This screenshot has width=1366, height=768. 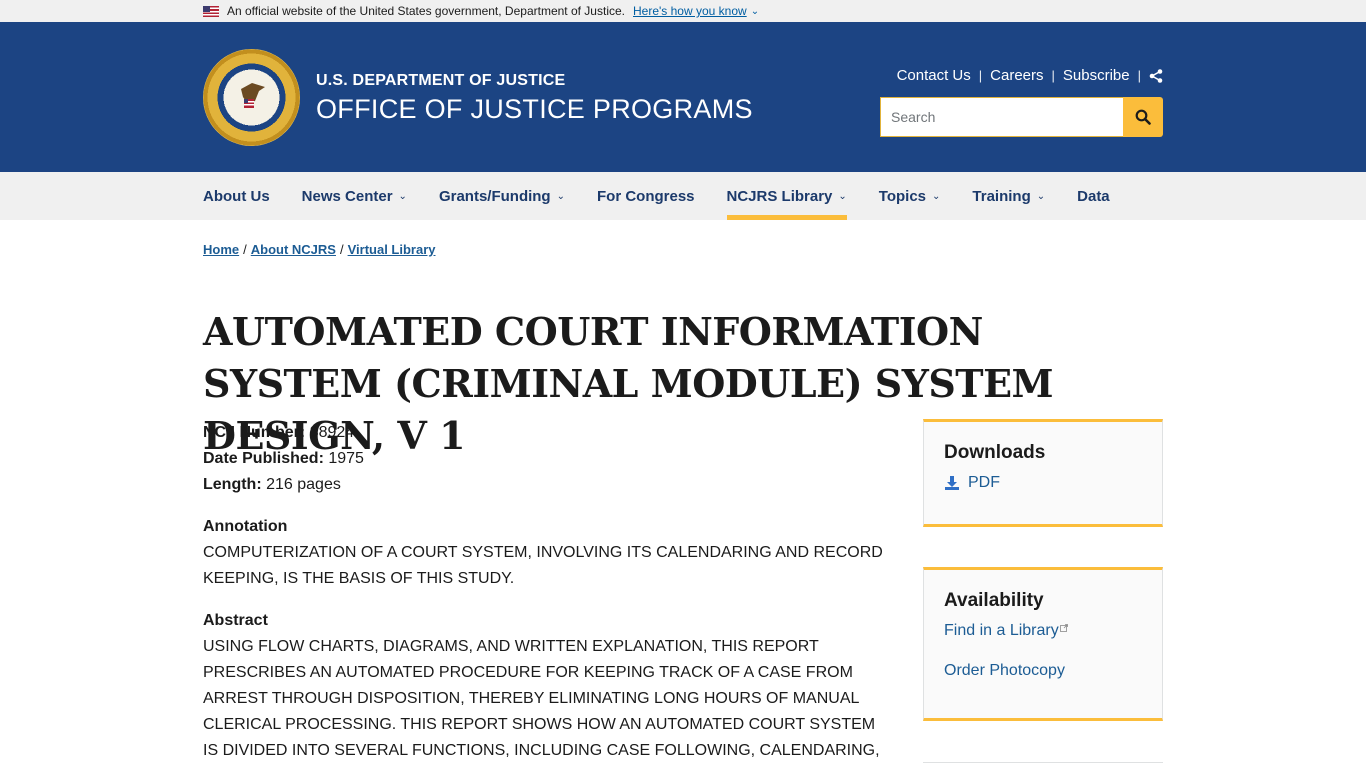 What do you see at coordinates (1016, 75) in the screenshot?
I see `careers-link: Careers` at bounding box center [1016, 75].